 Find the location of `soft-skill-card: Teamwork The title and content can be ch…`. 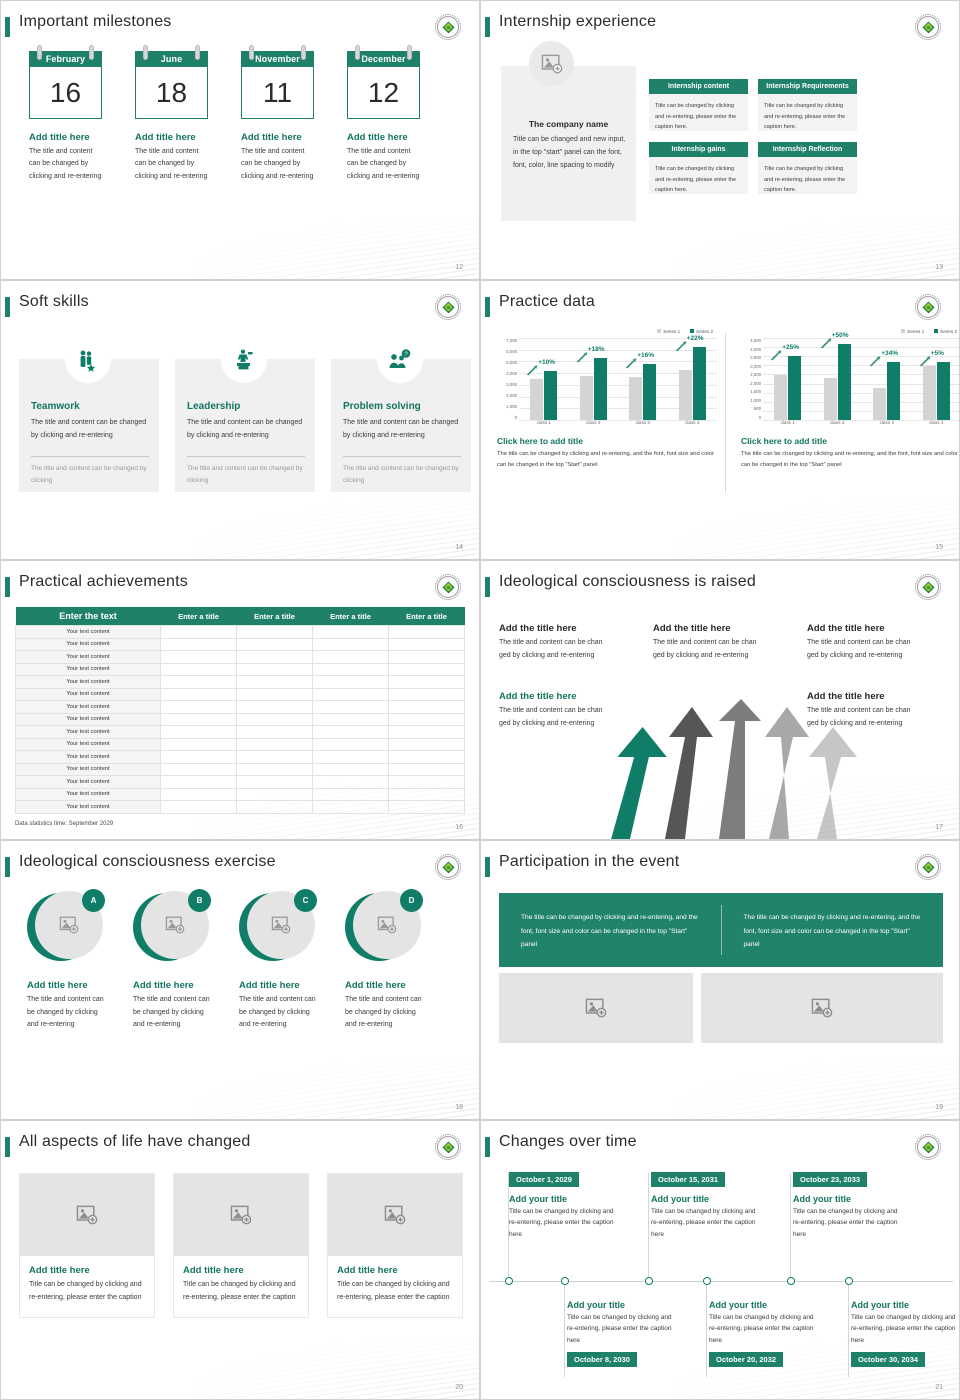

soft-skill-card: Teamwork The title and content can be ch… is located at coordinates (89, 414).